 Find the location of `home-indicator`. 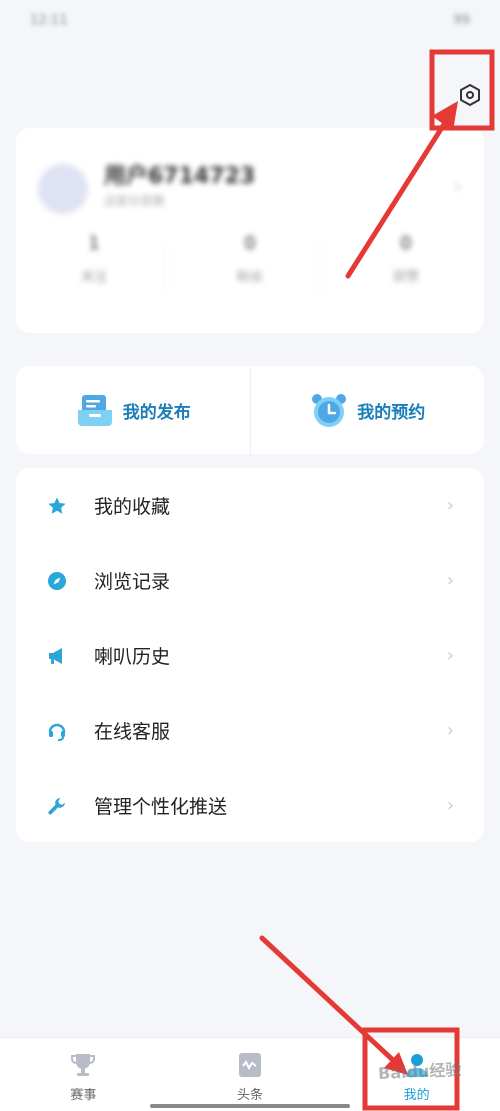

home-indicator is located at coordinates (250, 1106).